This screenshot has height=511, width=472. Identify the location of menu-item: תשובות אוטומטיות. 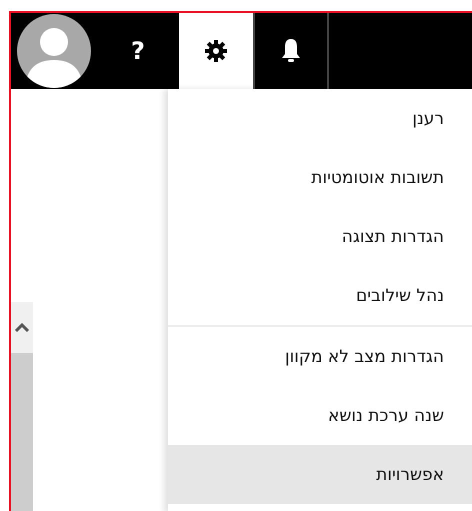
(320, 177).